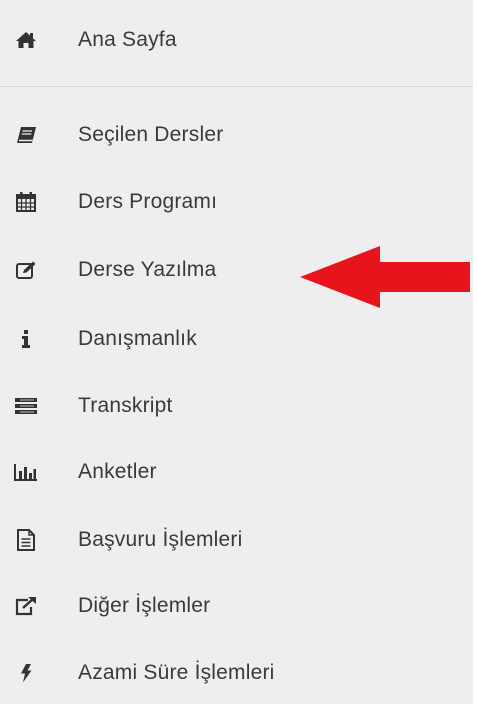 The width and height of the screenshot is (477, 705). I want to click on bolt-icon, so click(26, 673).